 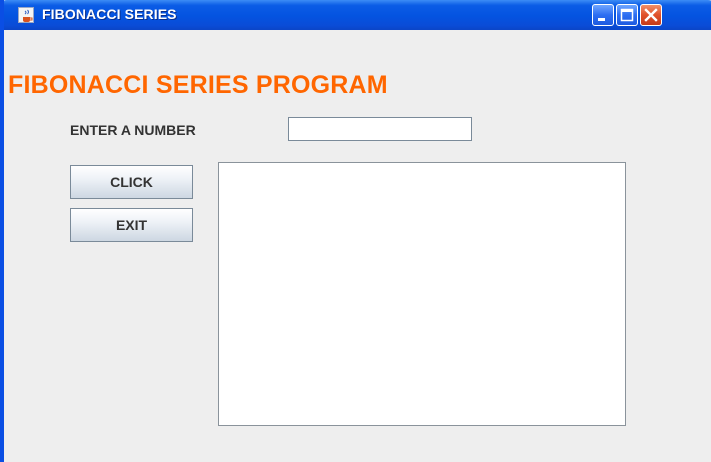 What do you see at coordinates (131, 182) in the screenshot?
I see `click-button: CLICK` at bounding box center [131, 182].